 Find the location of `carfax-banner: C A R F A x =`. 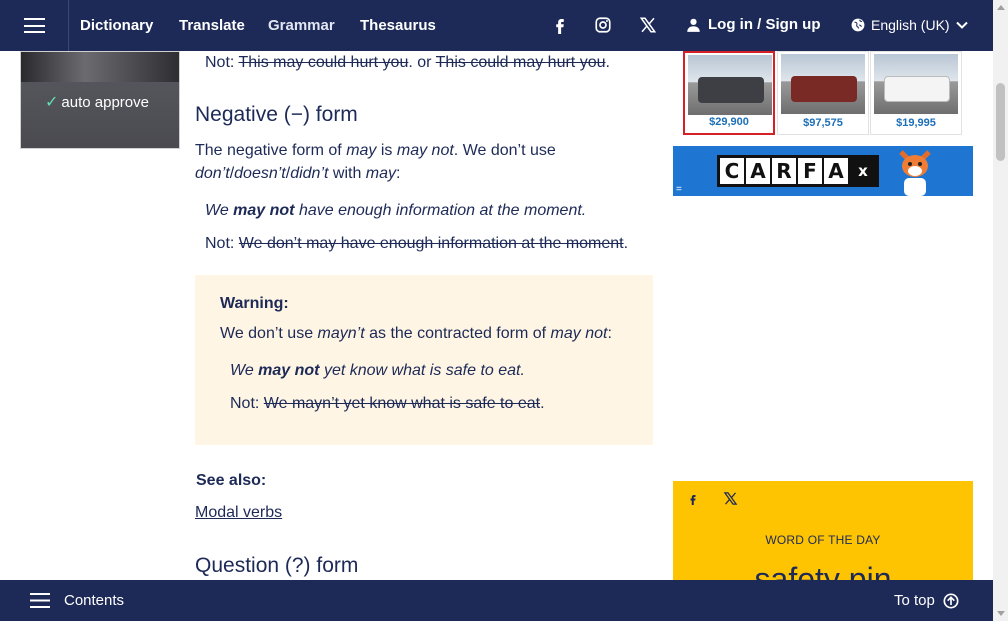

carfax-banner: C A R F A x = is located at coordinates (823, 171).